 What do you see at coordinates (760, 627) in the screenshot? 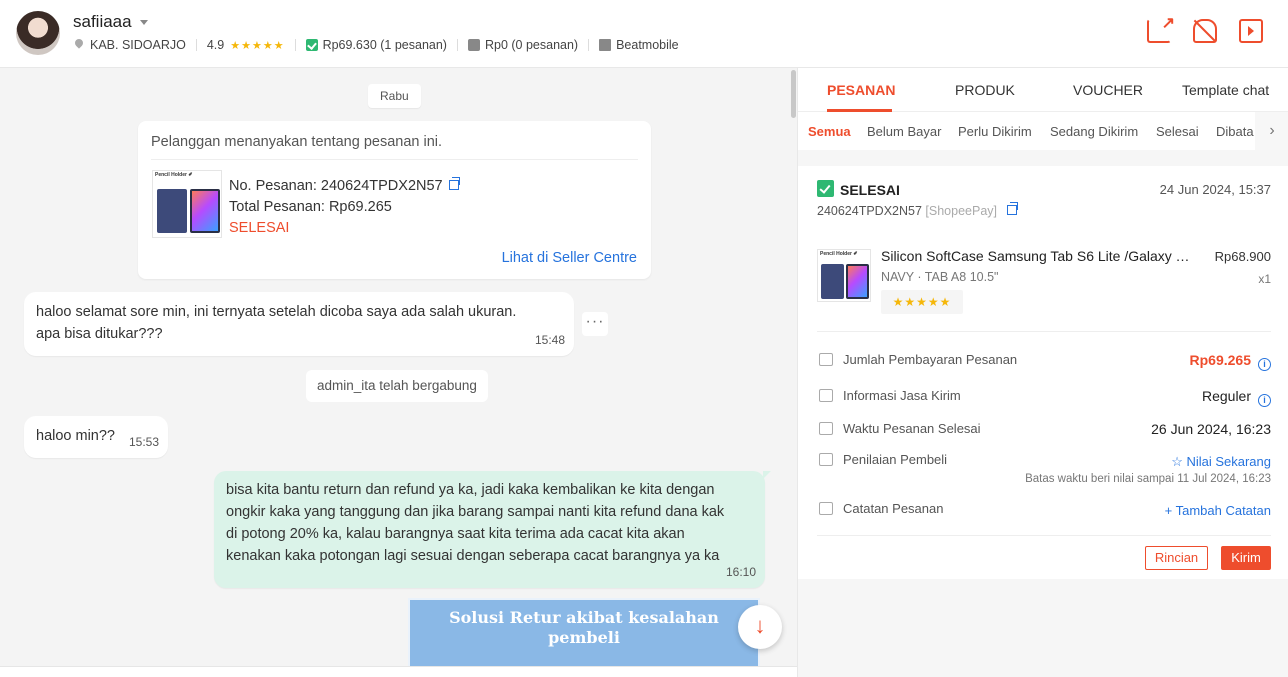
I see `scroll-to-bottom-button: ↓` at bounding box center [760, 627].